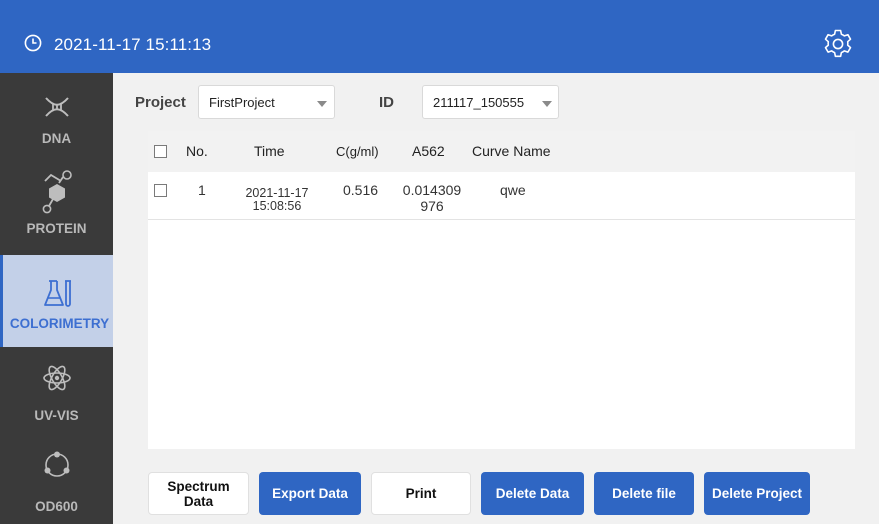 The width and height of the screenshot is (879, 524). Describe the element at coordinates (386, 102) in the screenshot. I see `id-label: ID` at that location.